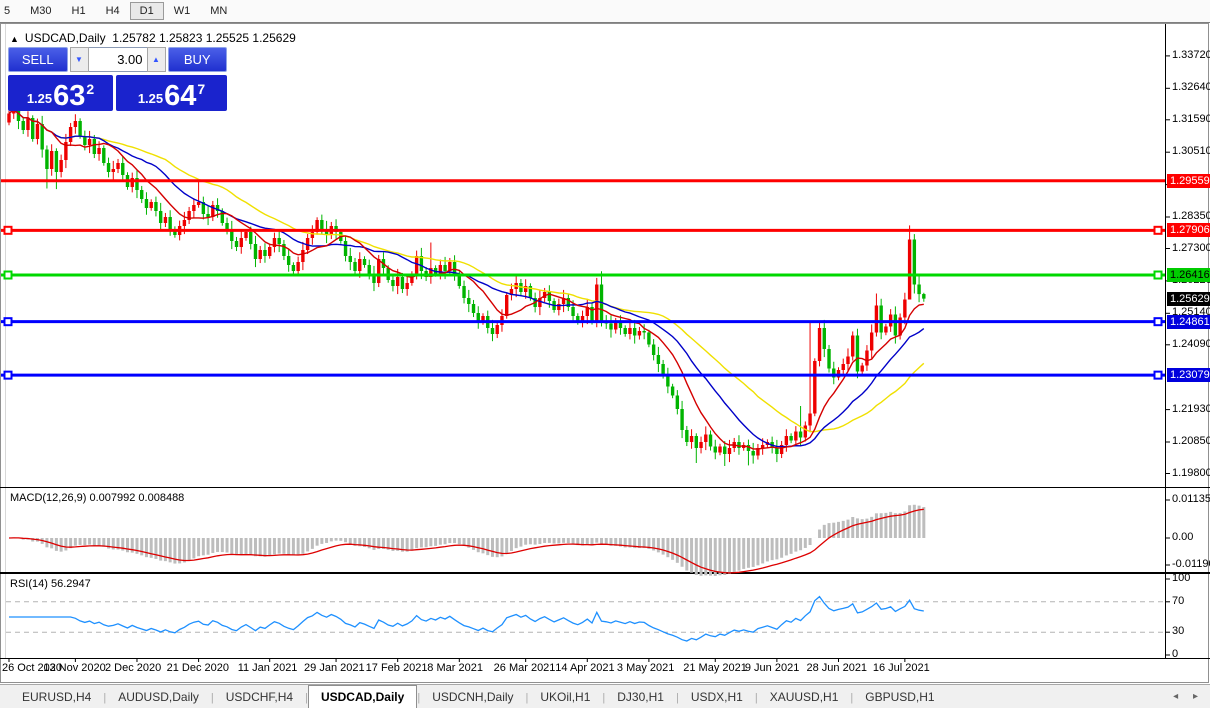 The width and height of the screenshot is (1210, 708). Describe the element at coordinates (804, 697) in the screenshot. I see `chart-tab-xauusd: XAUUSD,H1` at that location.